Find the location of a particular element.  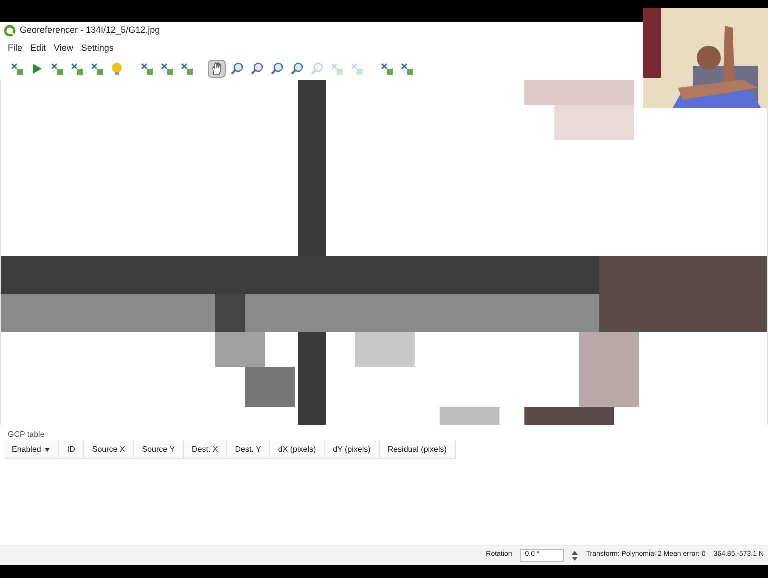

app-logo-icon is located at coordinates (10, 31).